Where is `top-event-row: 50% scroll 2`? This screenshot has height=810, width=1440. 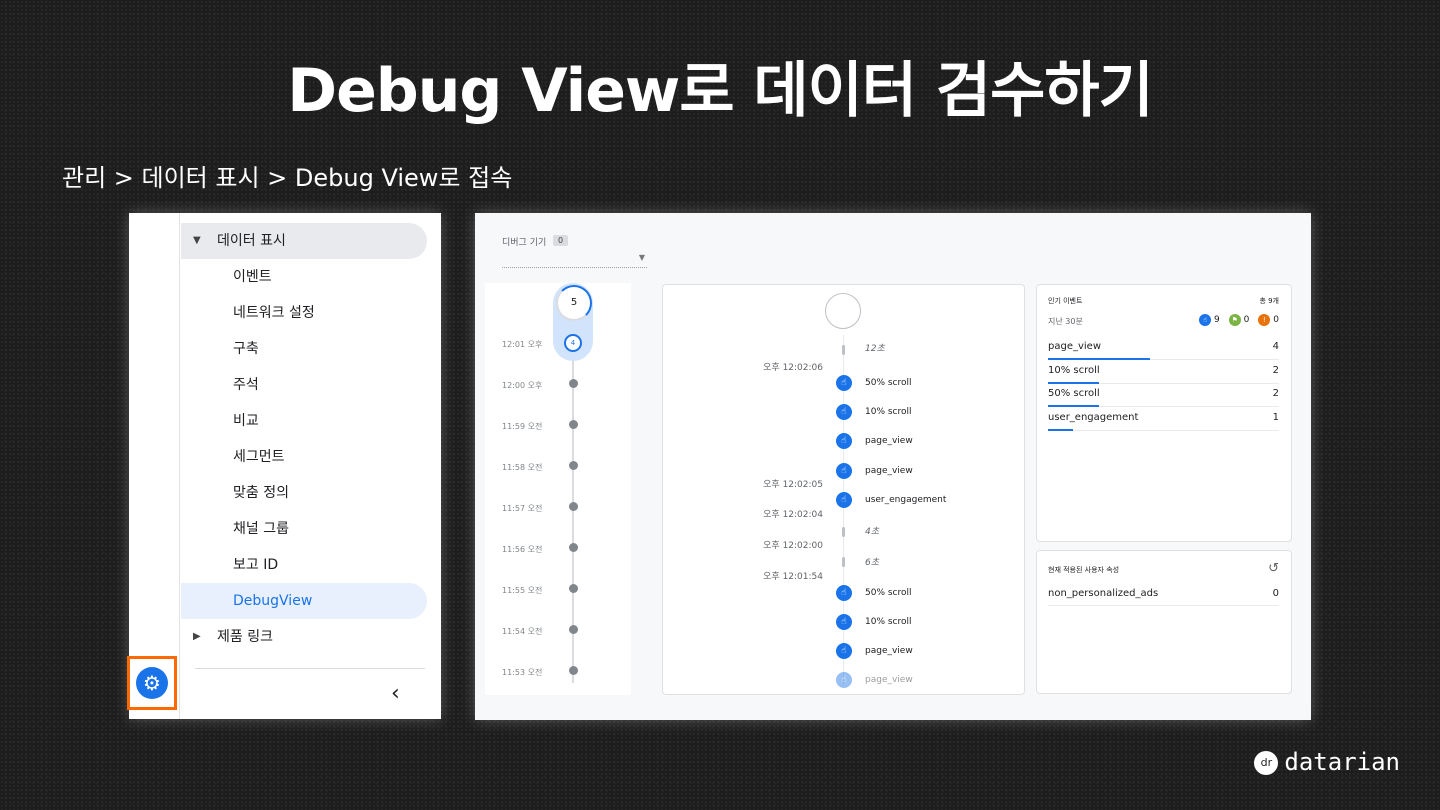
top-event-row: 50% scroll 2 is located at coordinates (1163, 395).